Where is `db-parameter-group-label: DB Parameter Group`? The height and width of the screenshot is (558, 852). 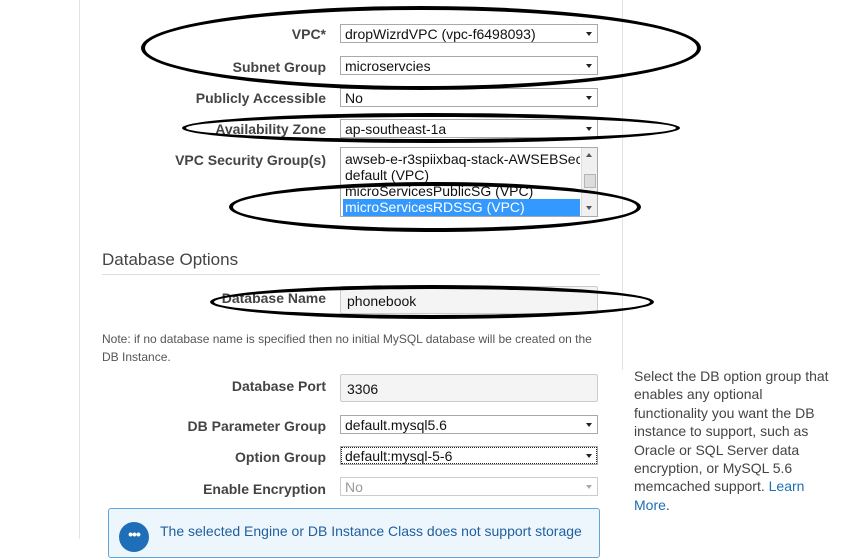 db-parameter-group-label: DB Parameter Group is located at coordinates (256, 426).